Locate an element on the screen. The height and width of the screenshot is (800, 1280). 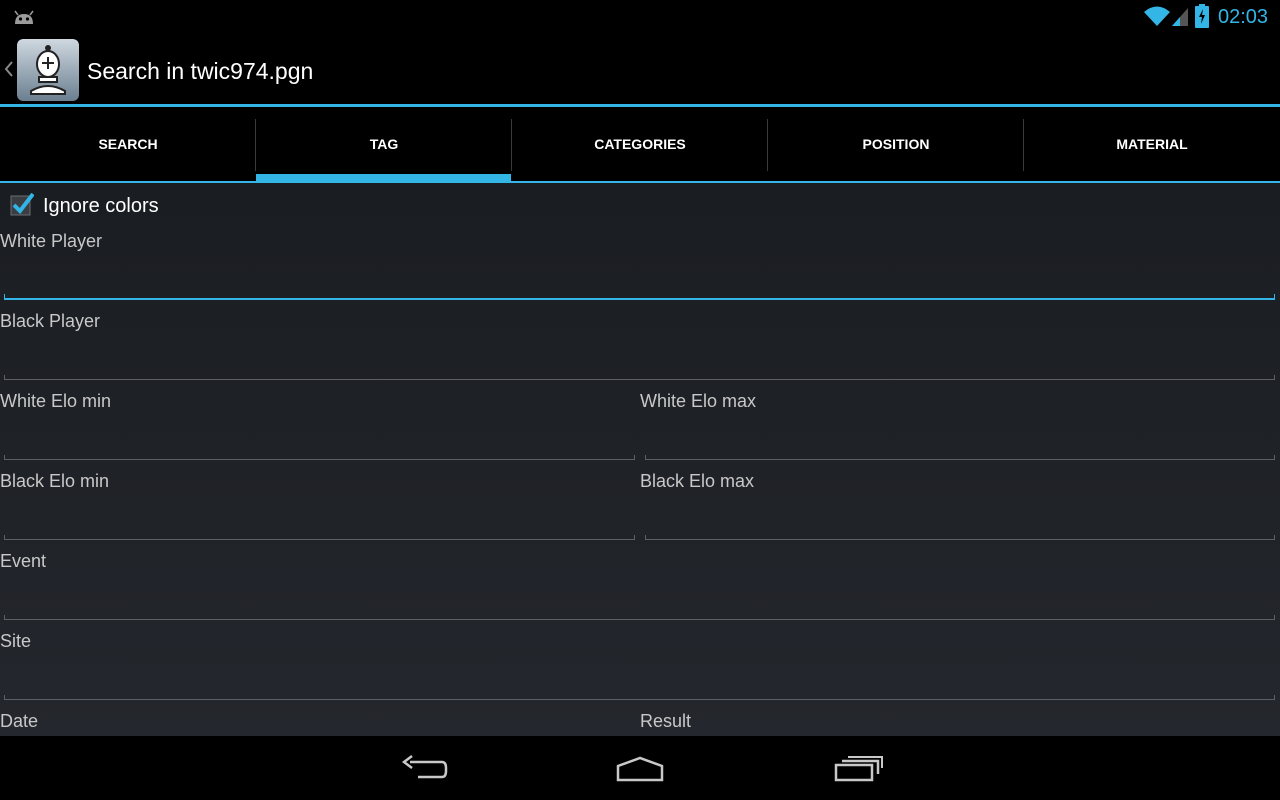
tab-categories: CATEGORIES is located at coordinates (640, 144).